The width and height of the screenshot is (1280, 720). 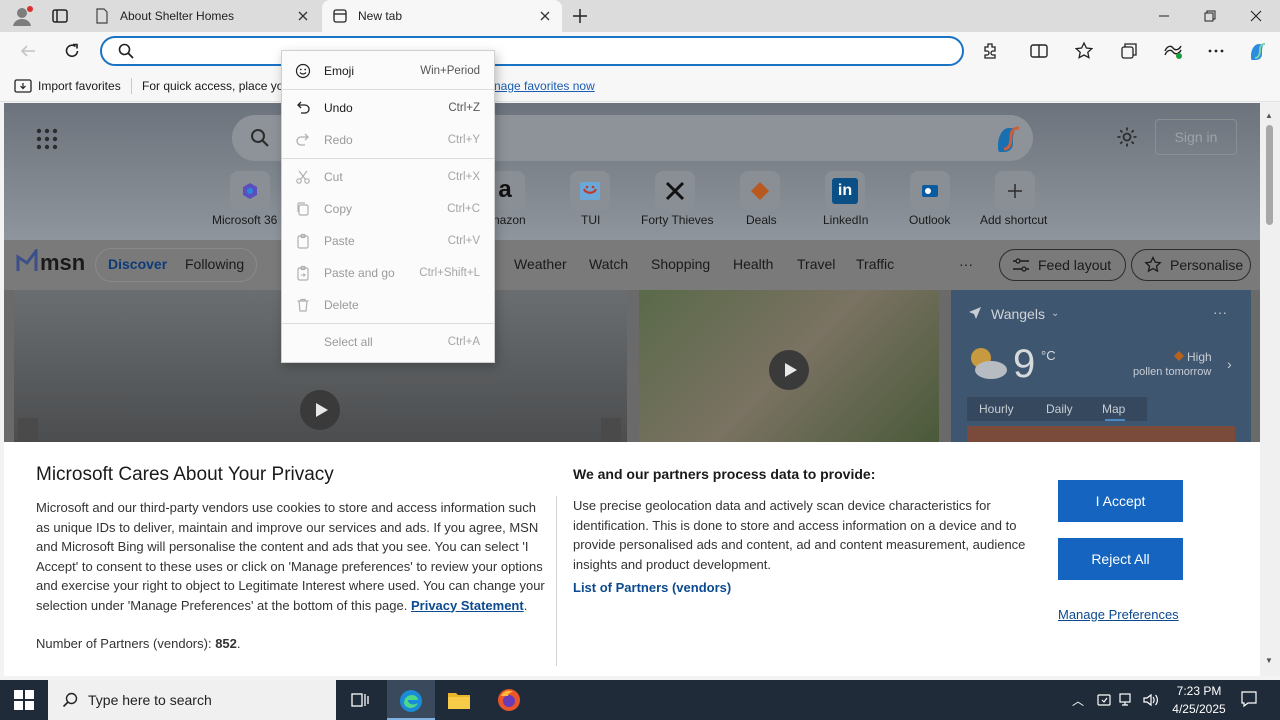 What do you see at coordinates (608, 264) in the screenshot?
I see `nav-watch: Watch` at bounding box center [608, 264].